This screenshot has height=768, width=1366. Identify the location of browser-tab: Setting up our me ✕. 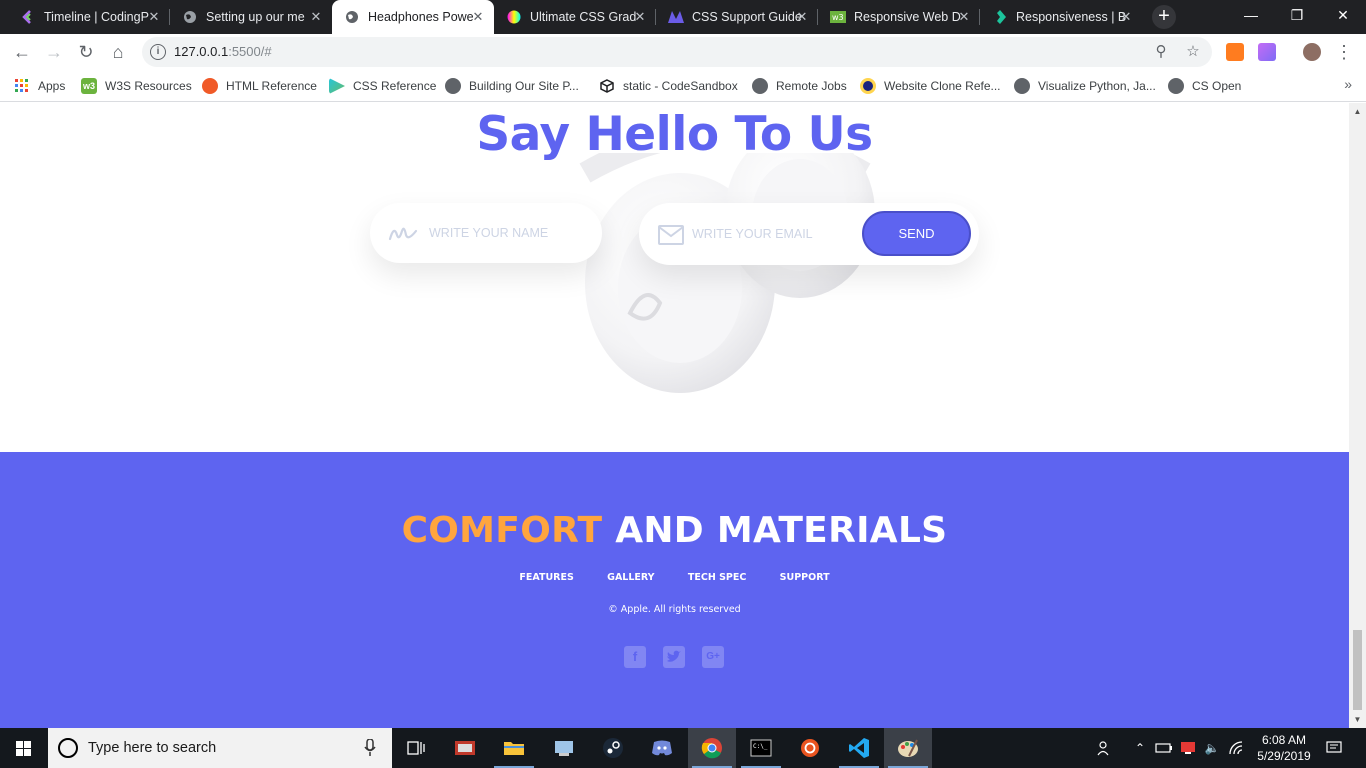
(251, 17).